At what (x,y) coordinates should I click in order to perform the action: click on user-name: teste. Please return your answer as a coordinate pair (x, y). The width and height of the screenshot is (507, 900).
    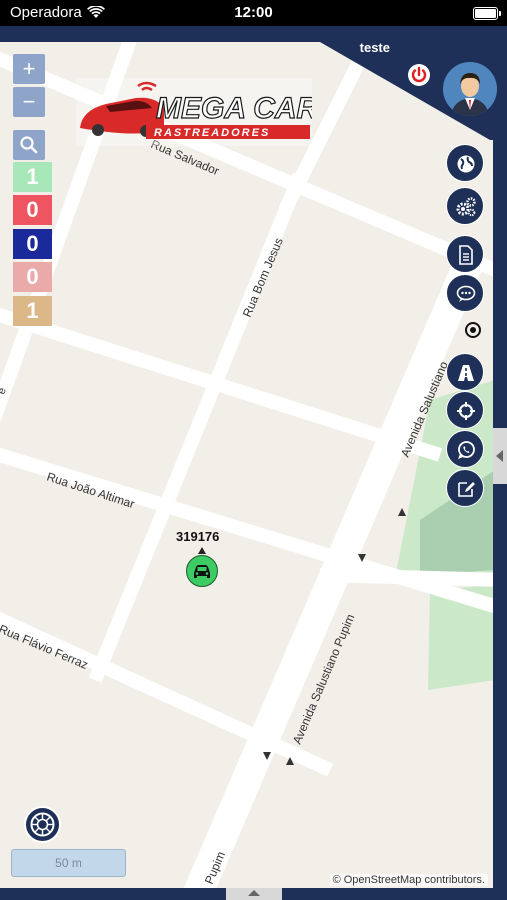
    Looking at the image, I should click on (374, 47).